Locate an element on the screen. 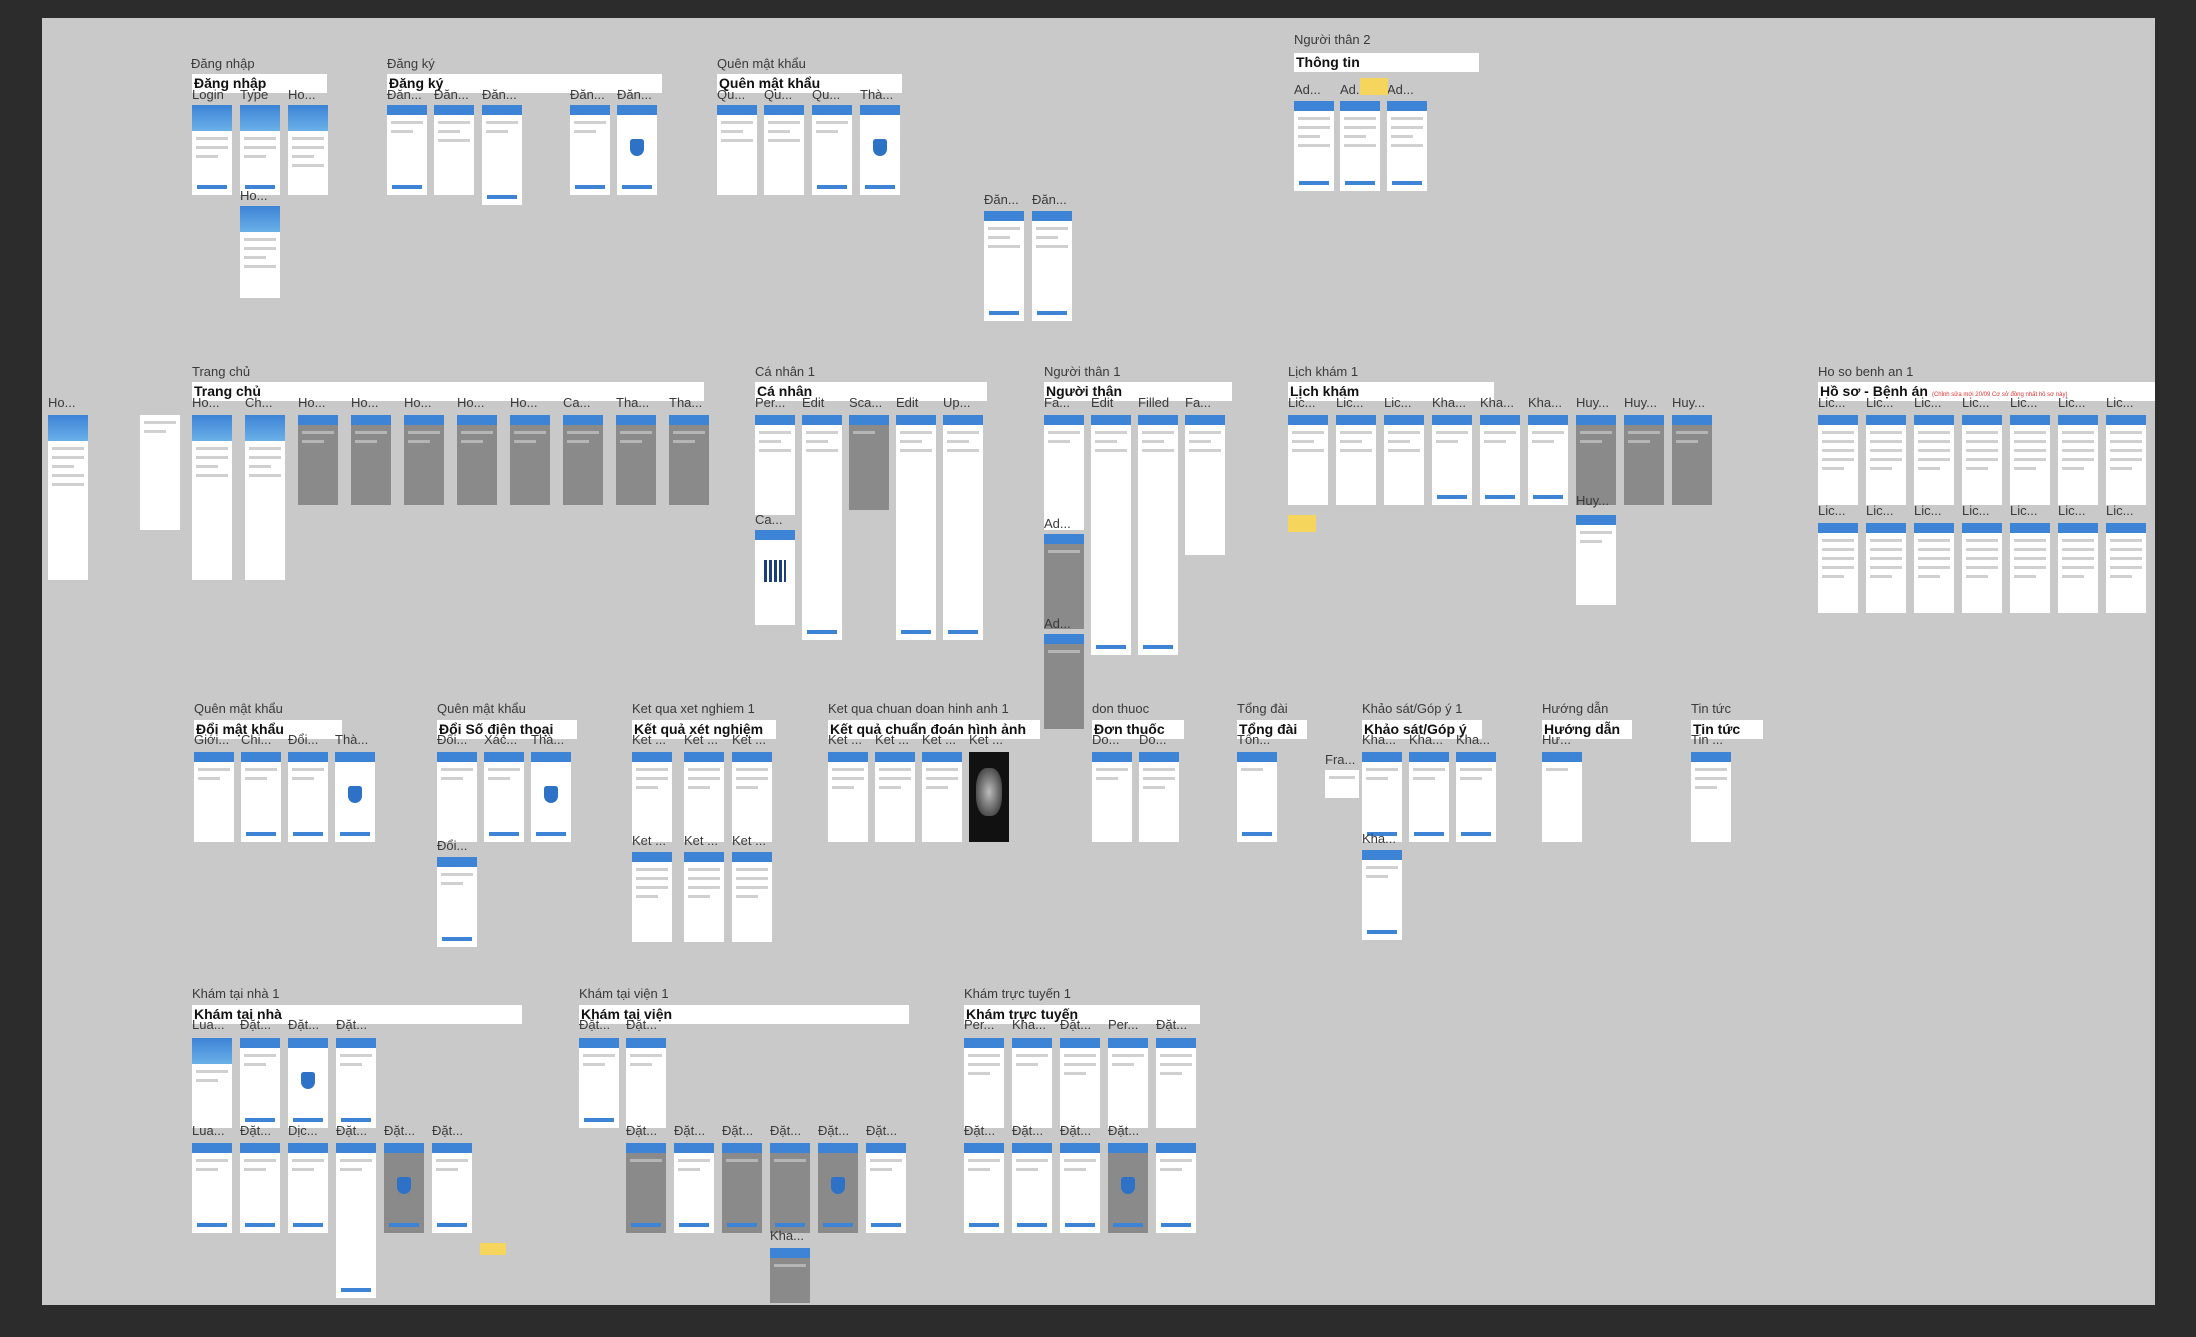 The image size is (2196, 1337). screen-frame-dang-ky is located at coordinates (590, 150).